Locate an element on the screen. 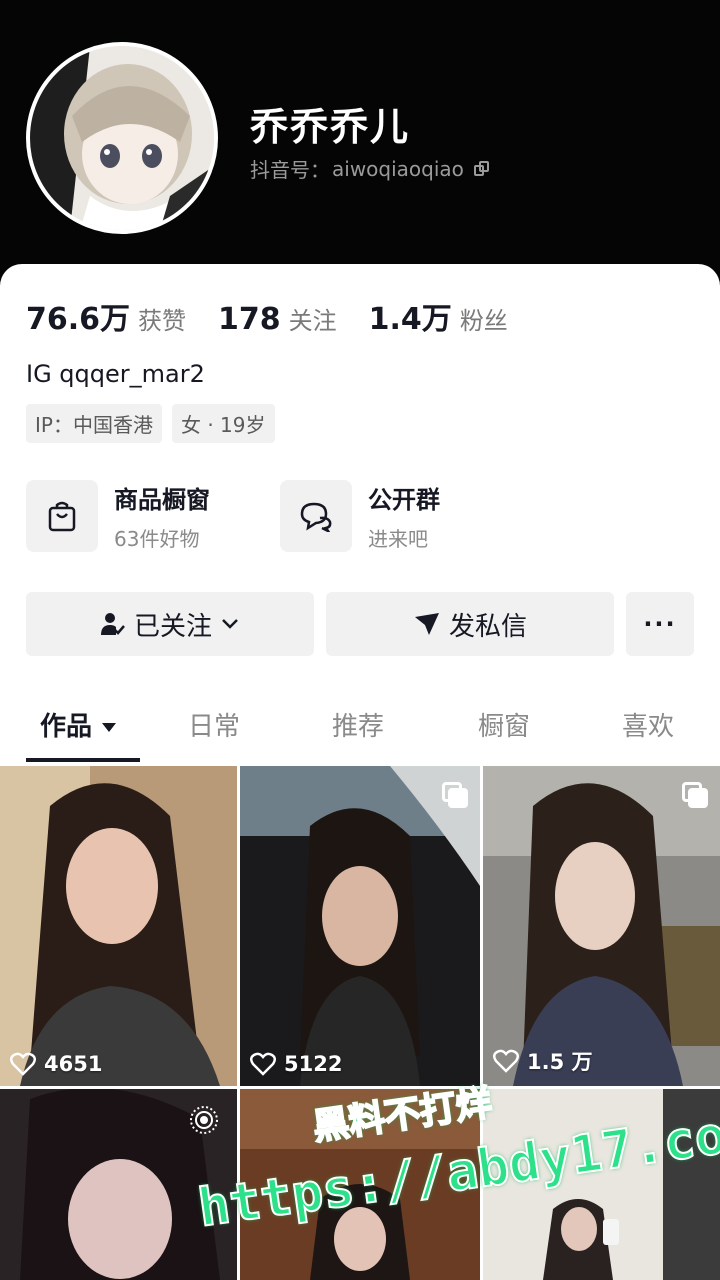 The width and height of the screenshot is (720, 1280). avatar is located at coordinates (122, 138).